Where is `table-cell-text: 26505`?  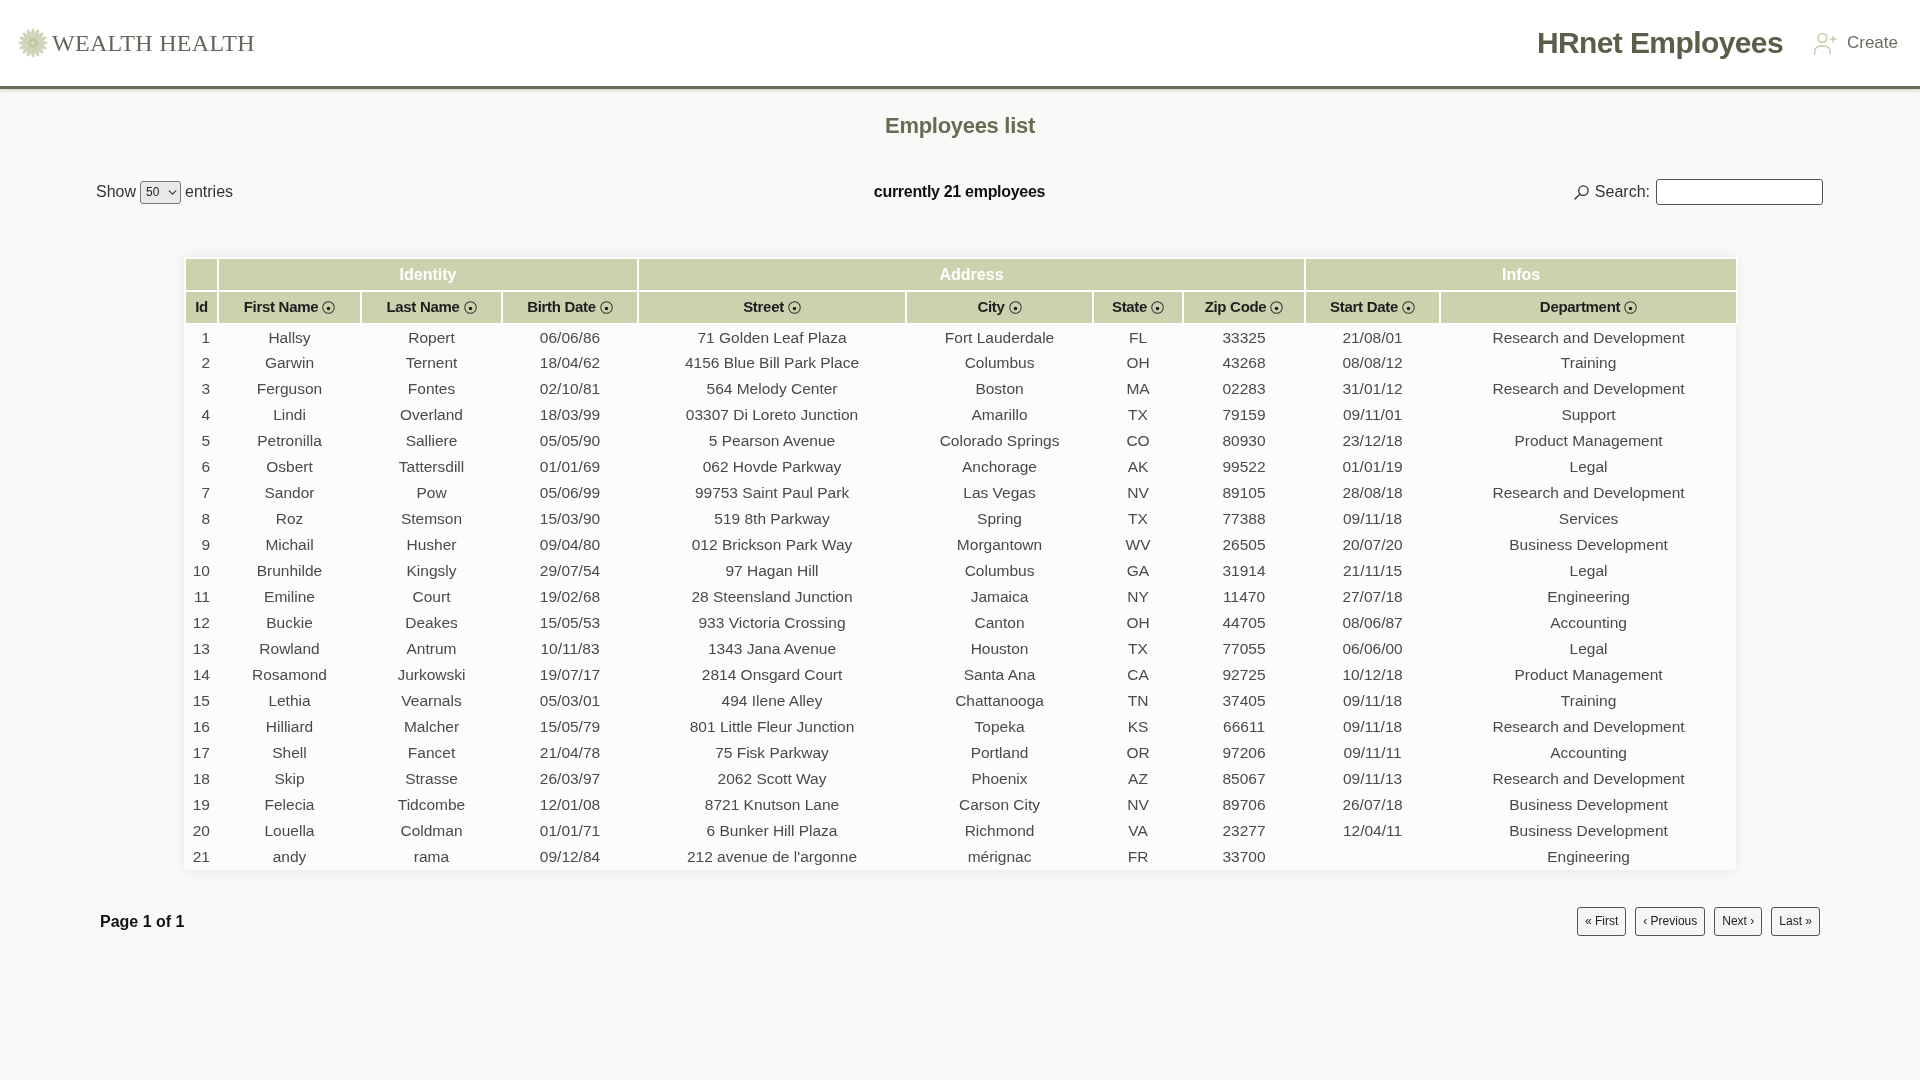
table-cell-text: 26505 is located at coordinates (1244, 545).